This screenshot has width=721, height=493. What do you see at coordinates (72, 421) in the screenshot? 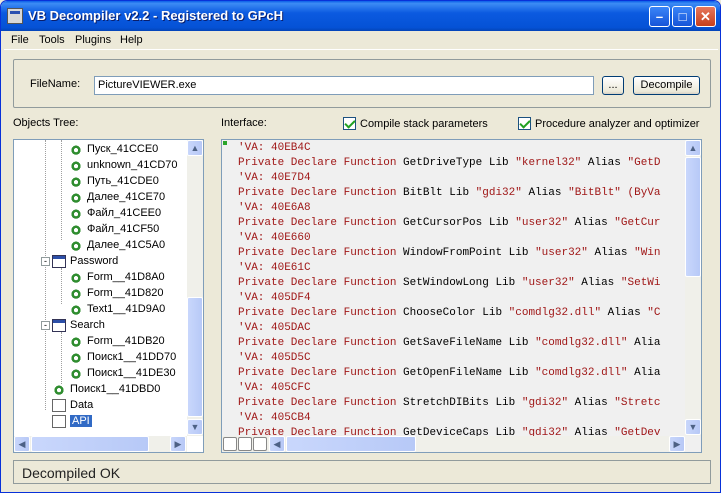
I see `tree-item: API` at bounding box center [72, 421].